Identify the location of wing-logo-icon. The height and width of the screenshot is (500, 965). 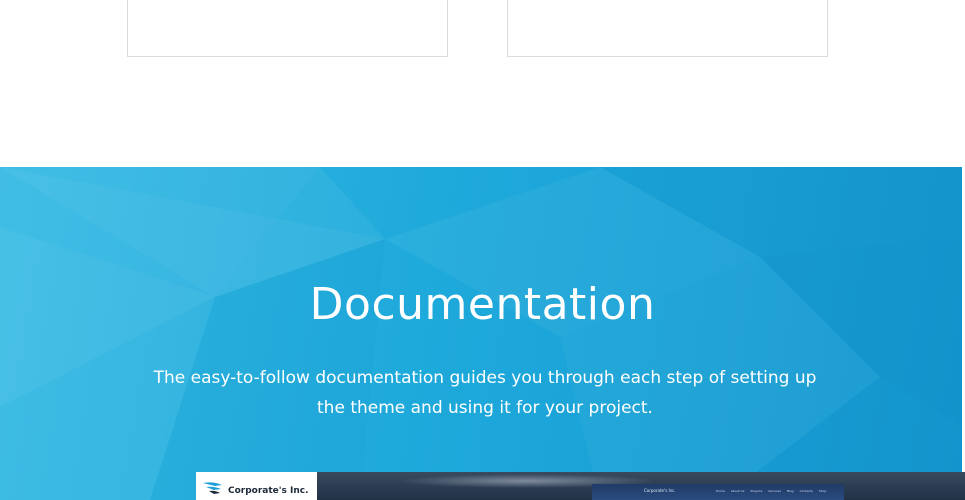
(212, 488).